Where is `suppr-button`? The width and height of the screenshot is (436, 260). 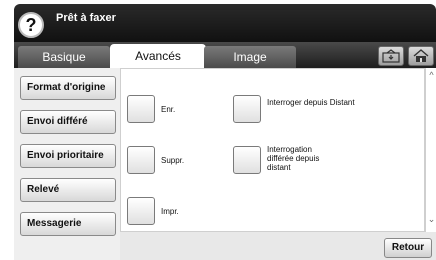 suppr-button is located at coordinates (141, 160).